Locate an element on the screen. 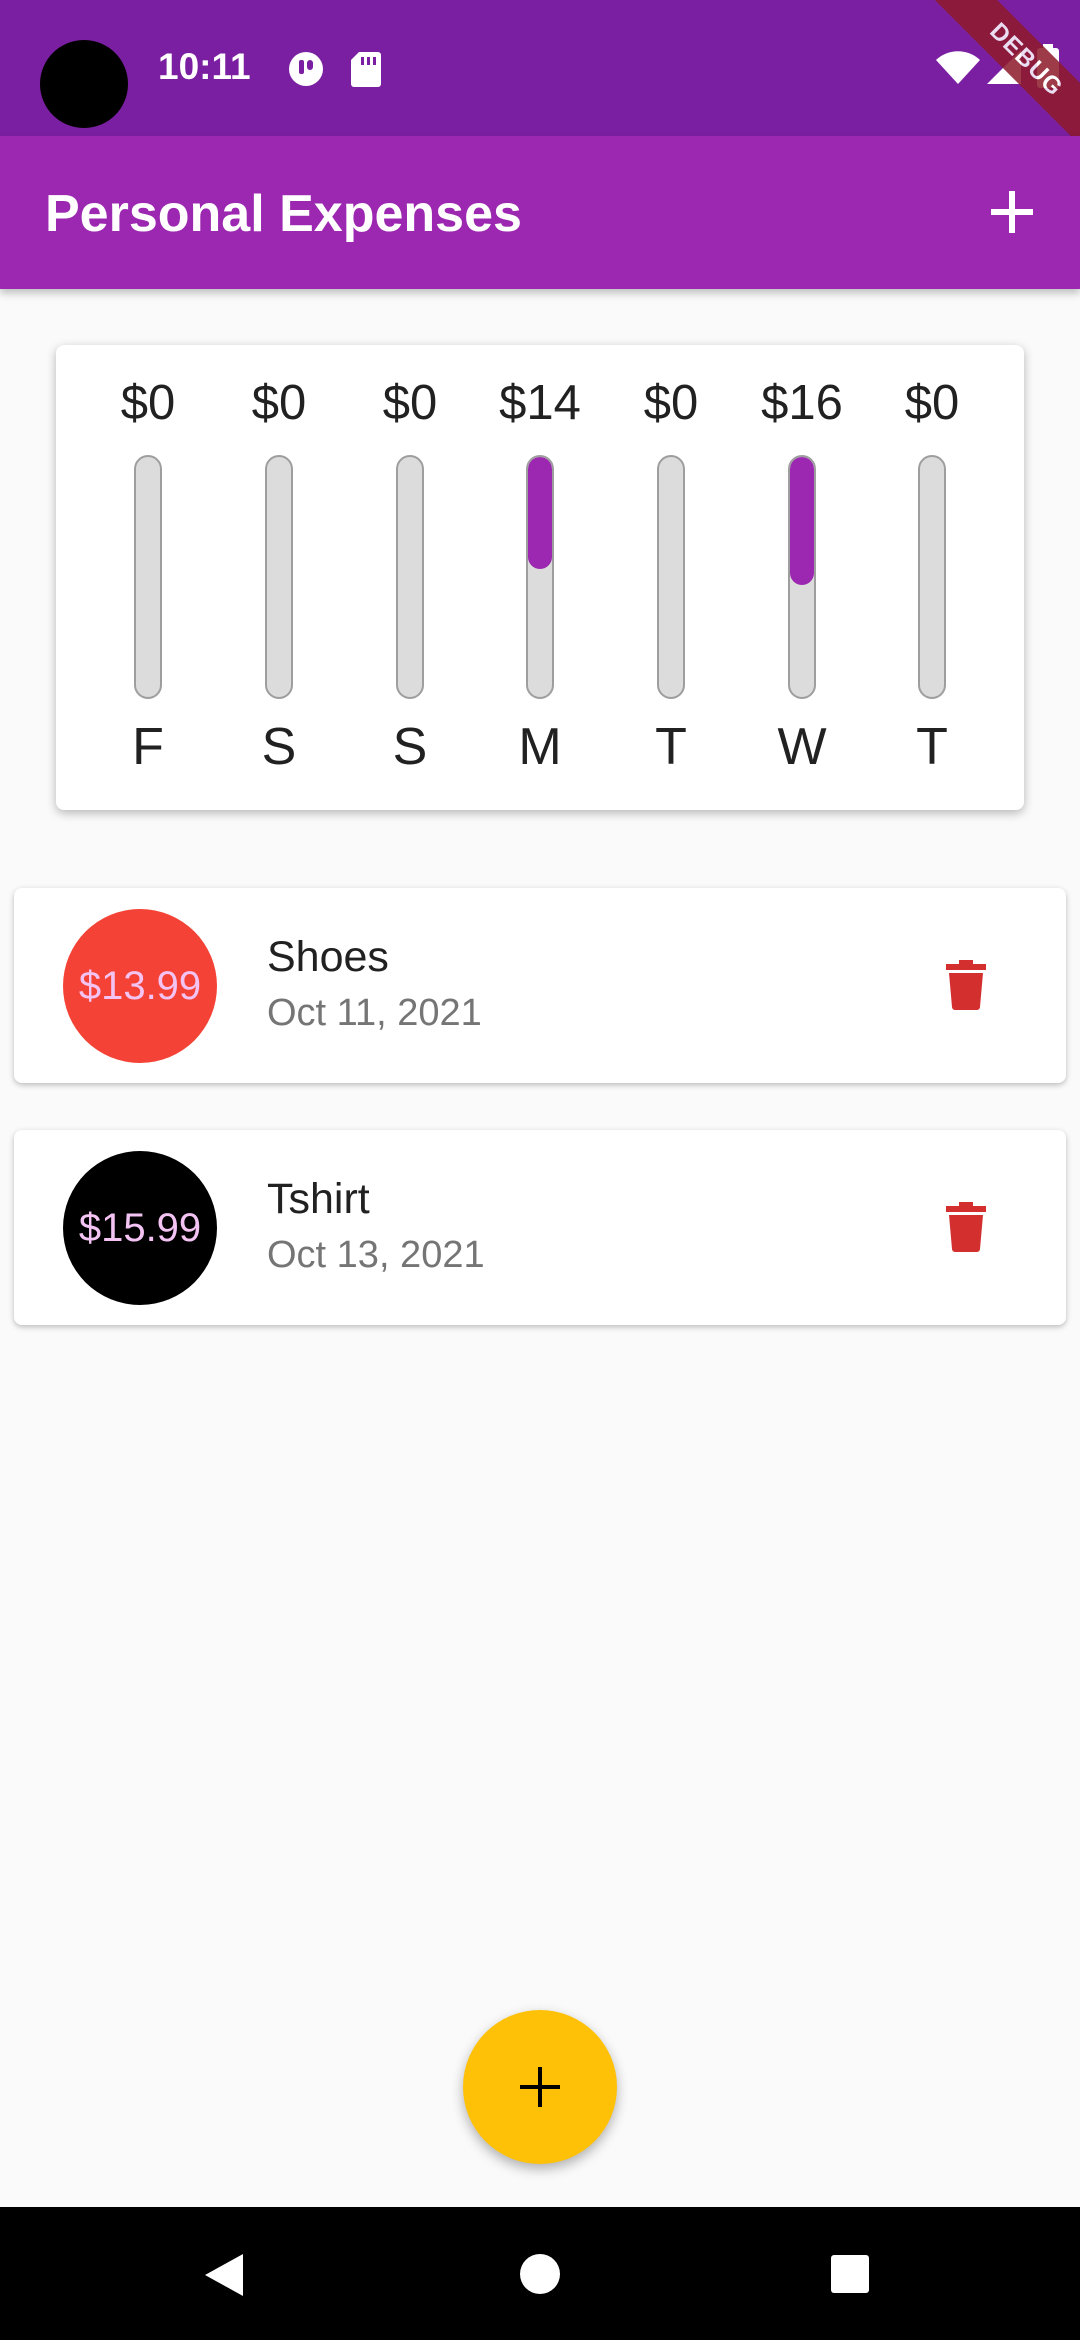  chart-bar-column: $0 F is located at coordinates (148, 577).